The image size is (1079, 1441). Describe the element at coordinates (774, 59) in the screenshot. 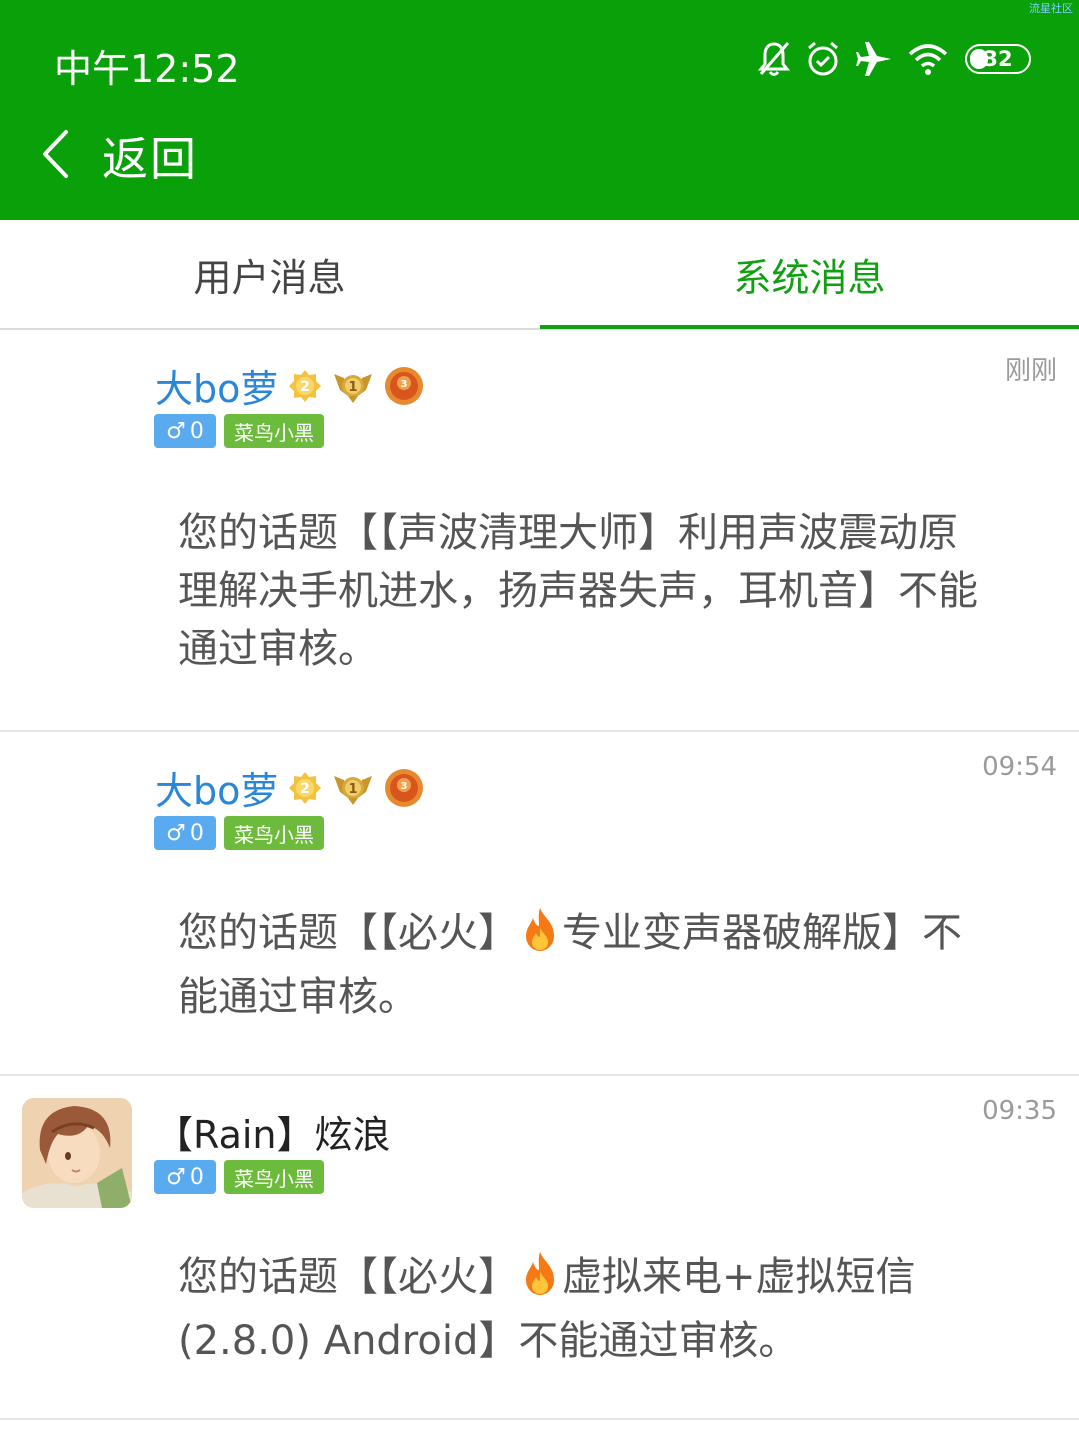

I see `bell-muted-icon` at that location.